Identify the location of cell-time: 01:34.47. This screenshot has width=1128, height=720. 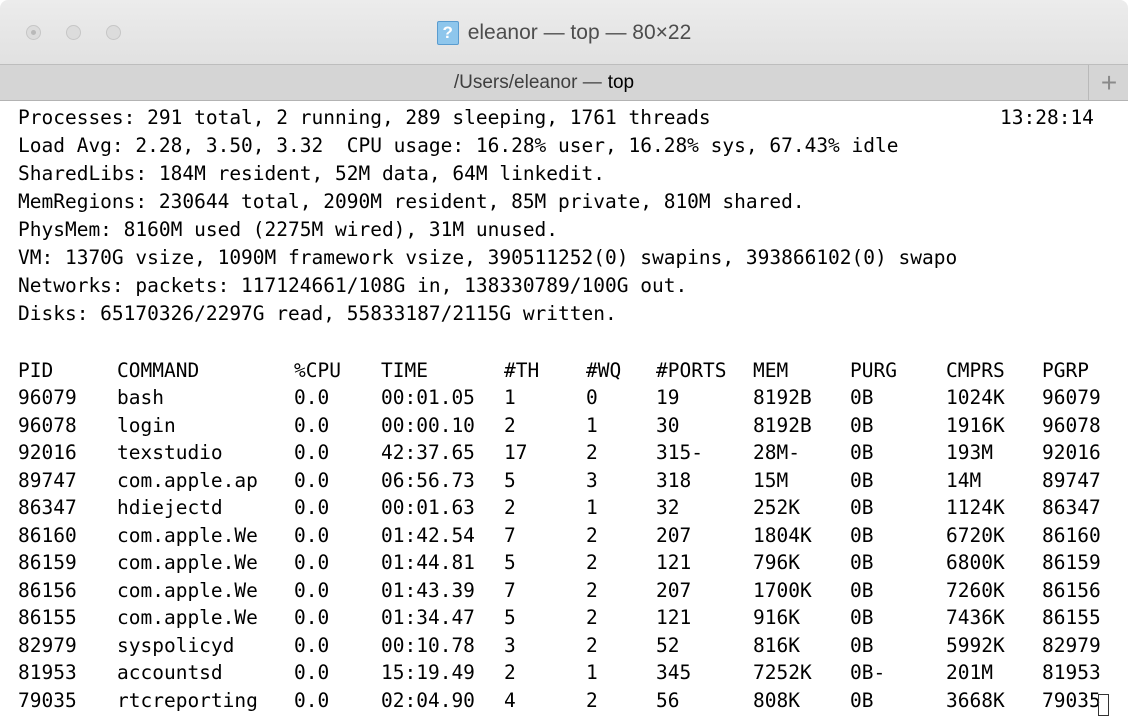
(428, 617).